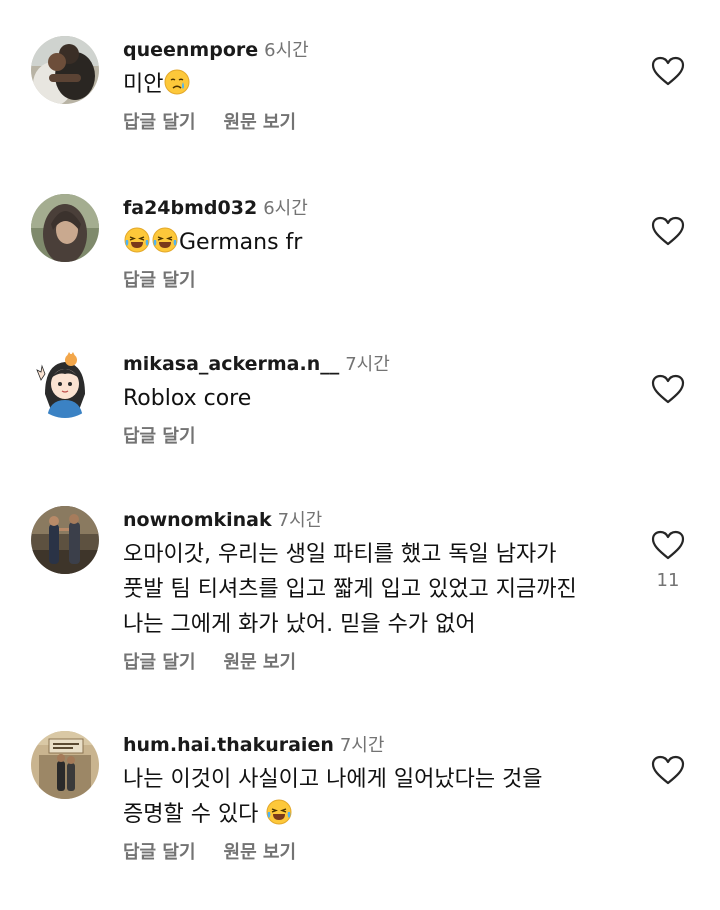 The height and width of the screenshot is (910, 720). I want to click on comment-body: mikasa_ackerma.n__ 7시간 Roblox core 답글 달기, so click(373, 401).